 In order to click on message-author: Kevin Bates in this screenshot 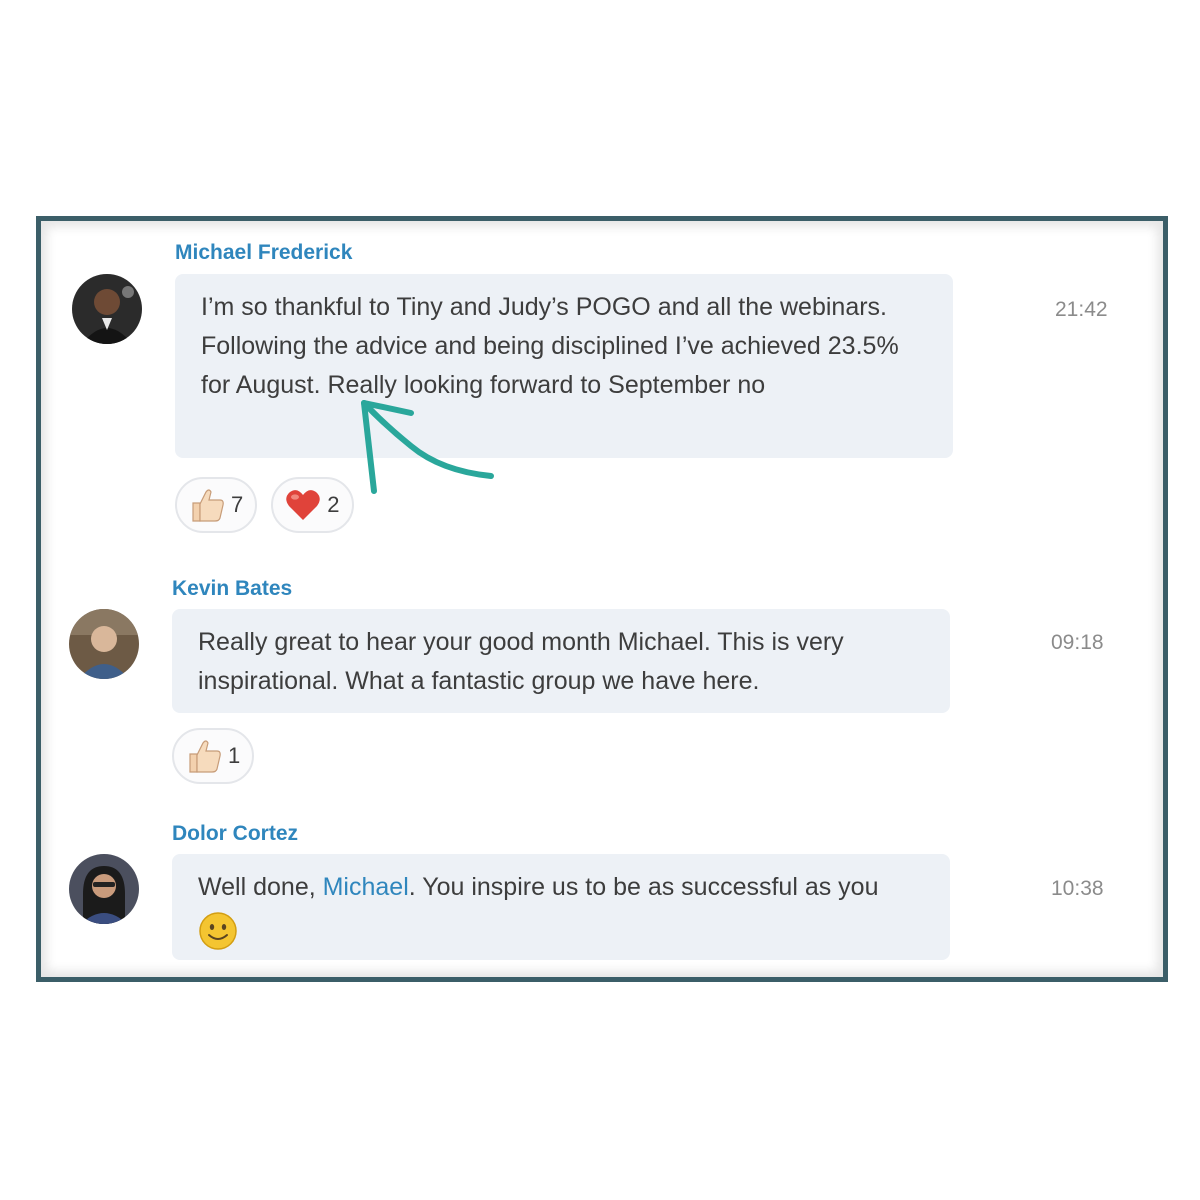, I will do `click(232, 589)`.